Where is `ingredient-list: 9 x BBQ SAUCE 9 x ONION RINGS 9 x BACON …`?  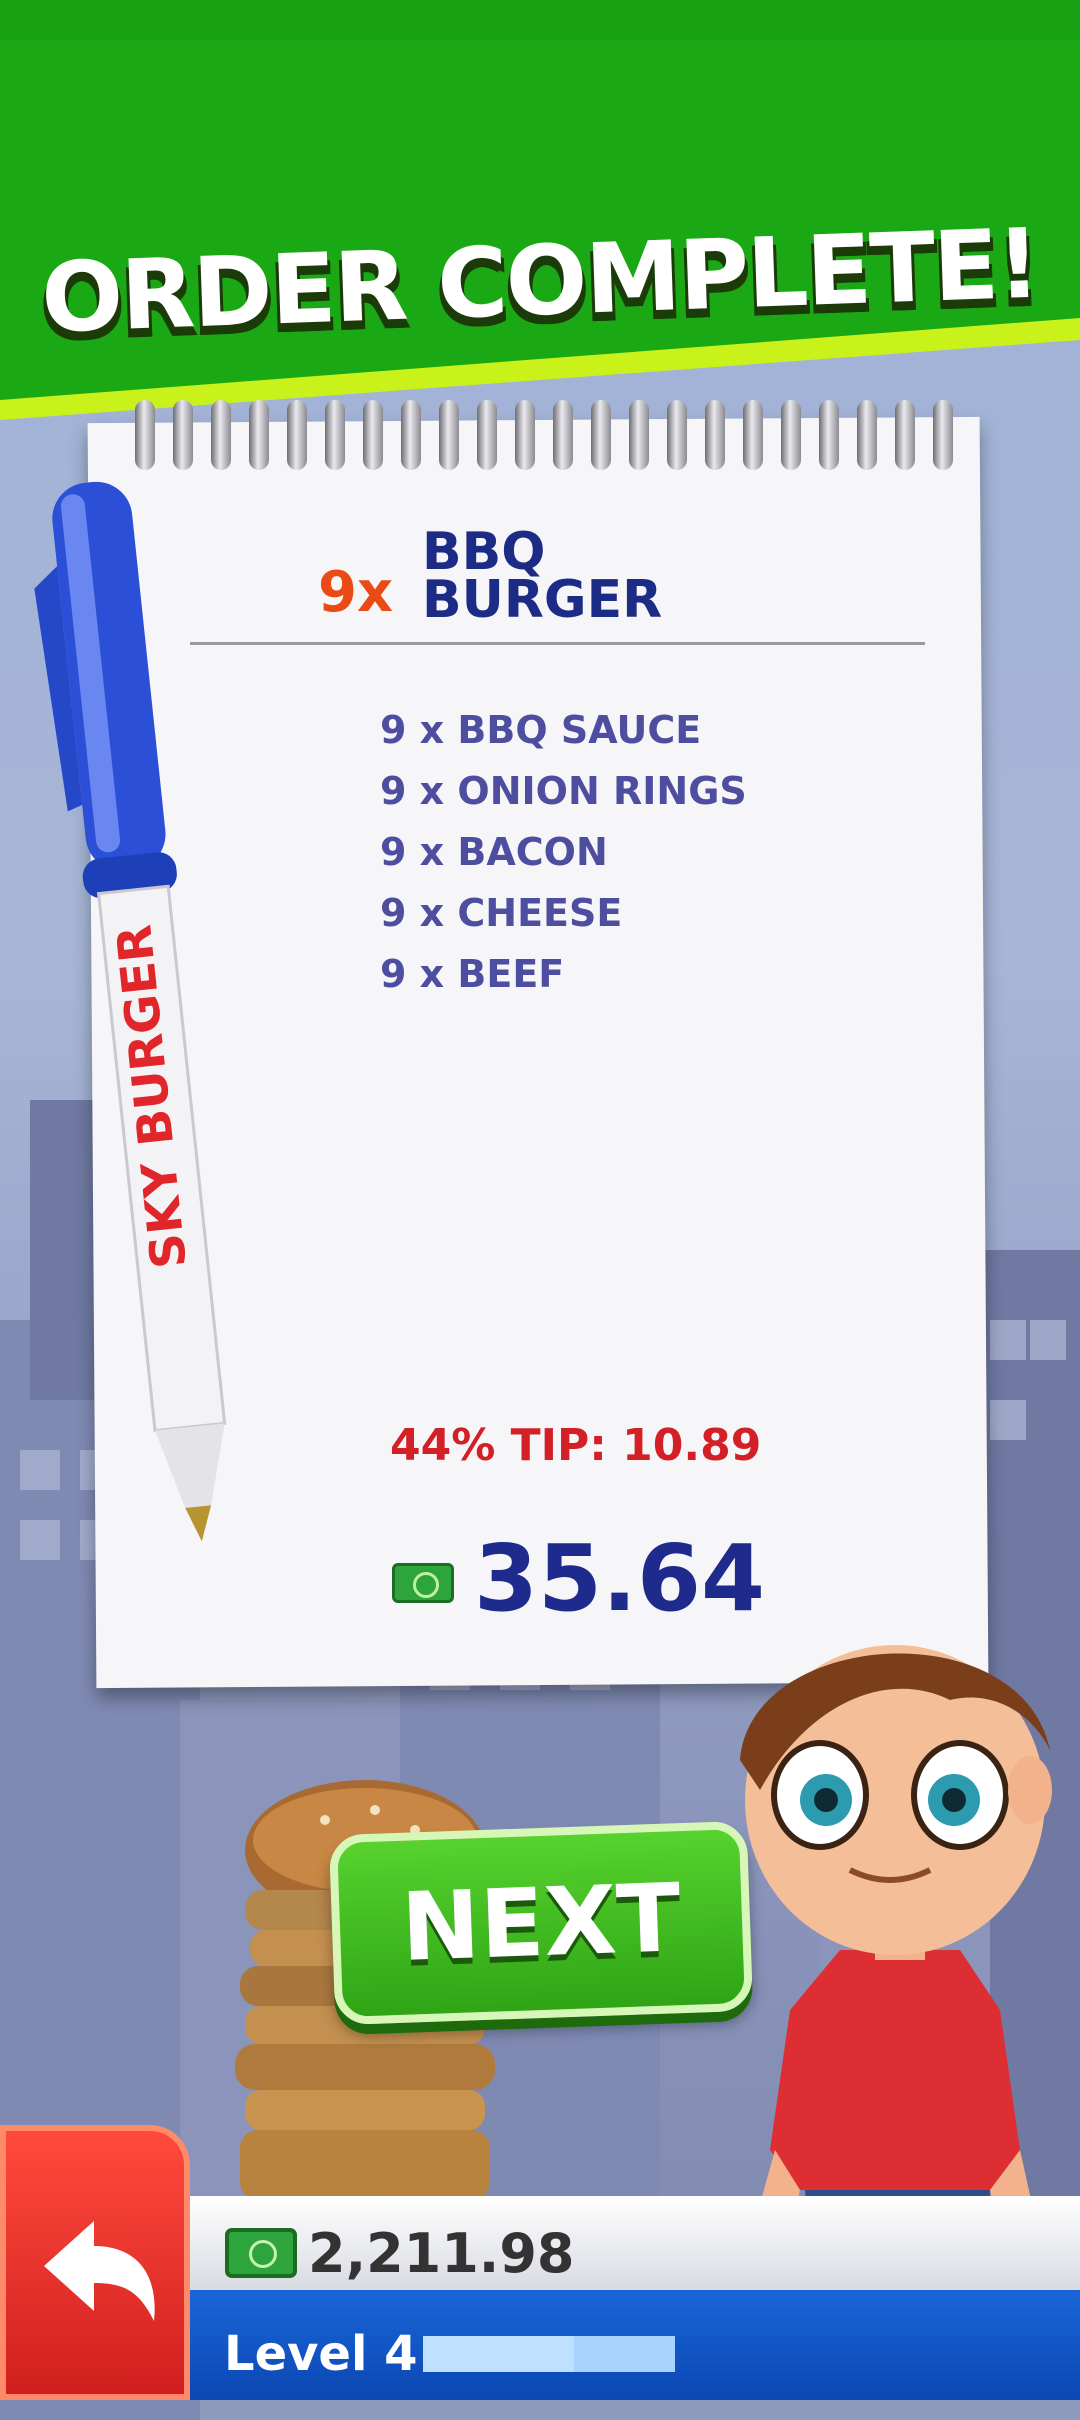
ingredient-list: 9 x BBQ SAUCE 9 x ONION RINGS 9 x BACON … is located at coordinates (563, 852).